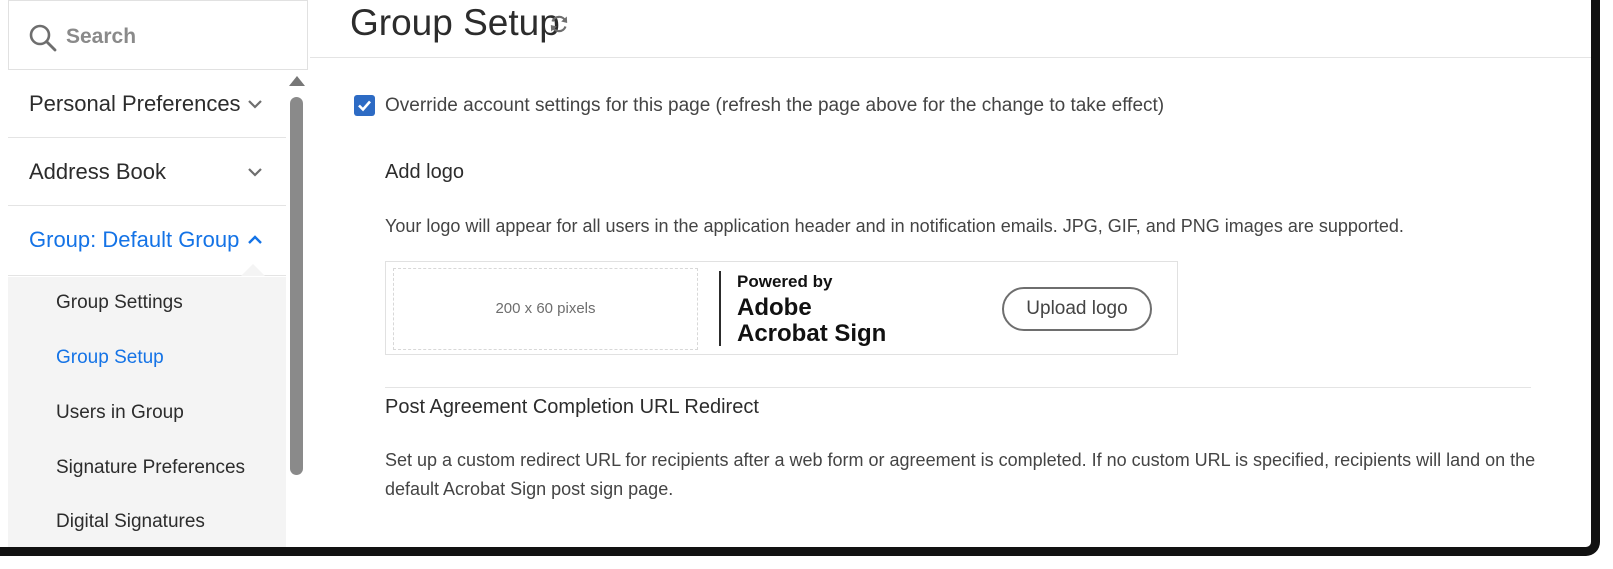 The height and width of the screenshot is (569, 1613). I want to click on add-logo-heading: Add logo, so click(424, 172).